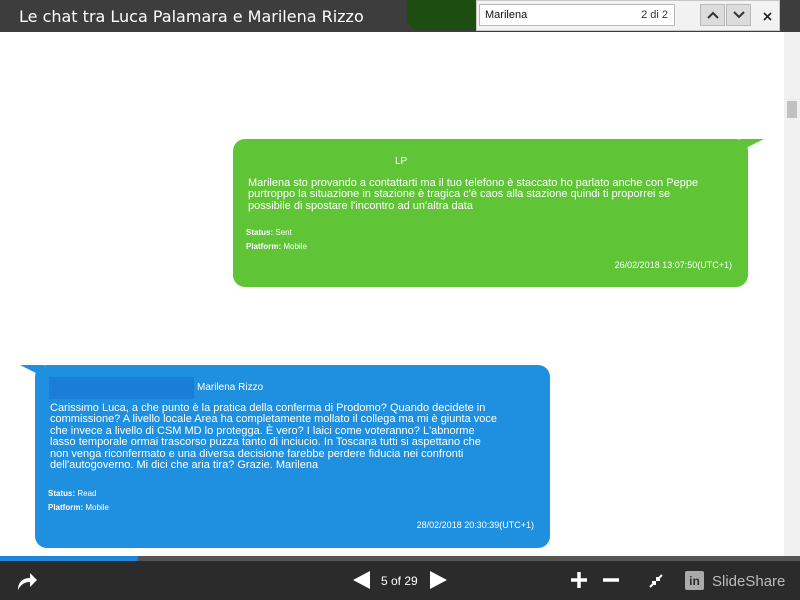 The width and height of the screenshot is (800, 600). I want to click on message-sender: Marilena Rizzo, so click(230, 387).